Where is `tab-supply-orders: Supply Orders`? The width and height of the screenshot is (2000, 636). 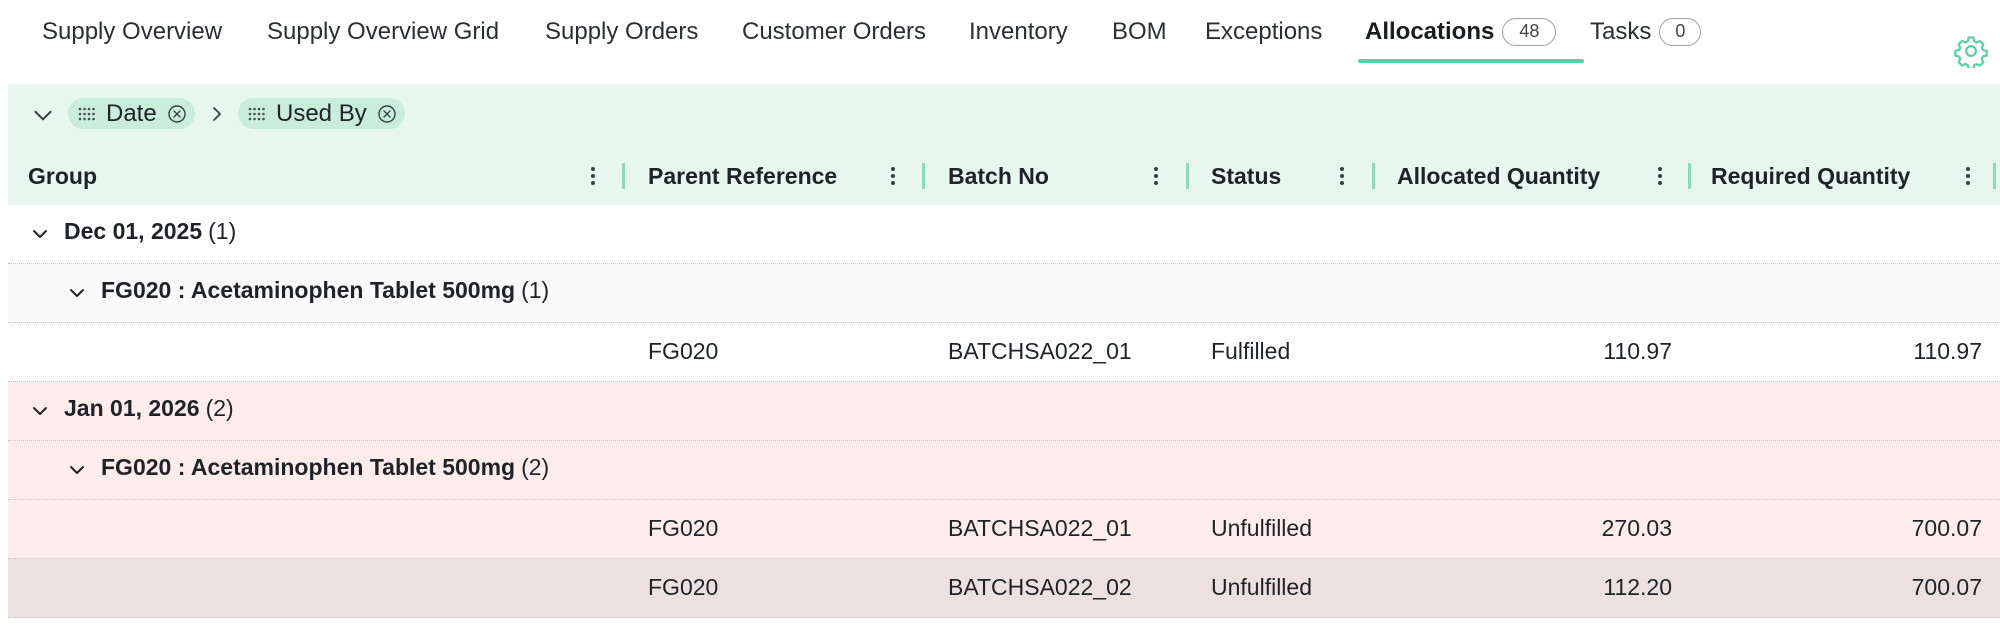 tab-supply-orders: Supply Orders is located at coordinates (621, 32).